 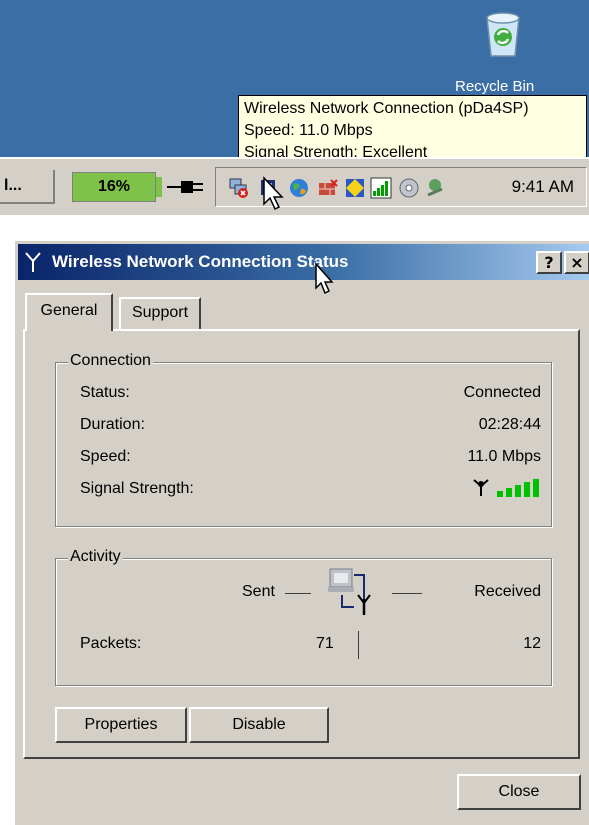 I want to click on taskbar: l... 16% 9:41 AM, so click(x=294, y=186).